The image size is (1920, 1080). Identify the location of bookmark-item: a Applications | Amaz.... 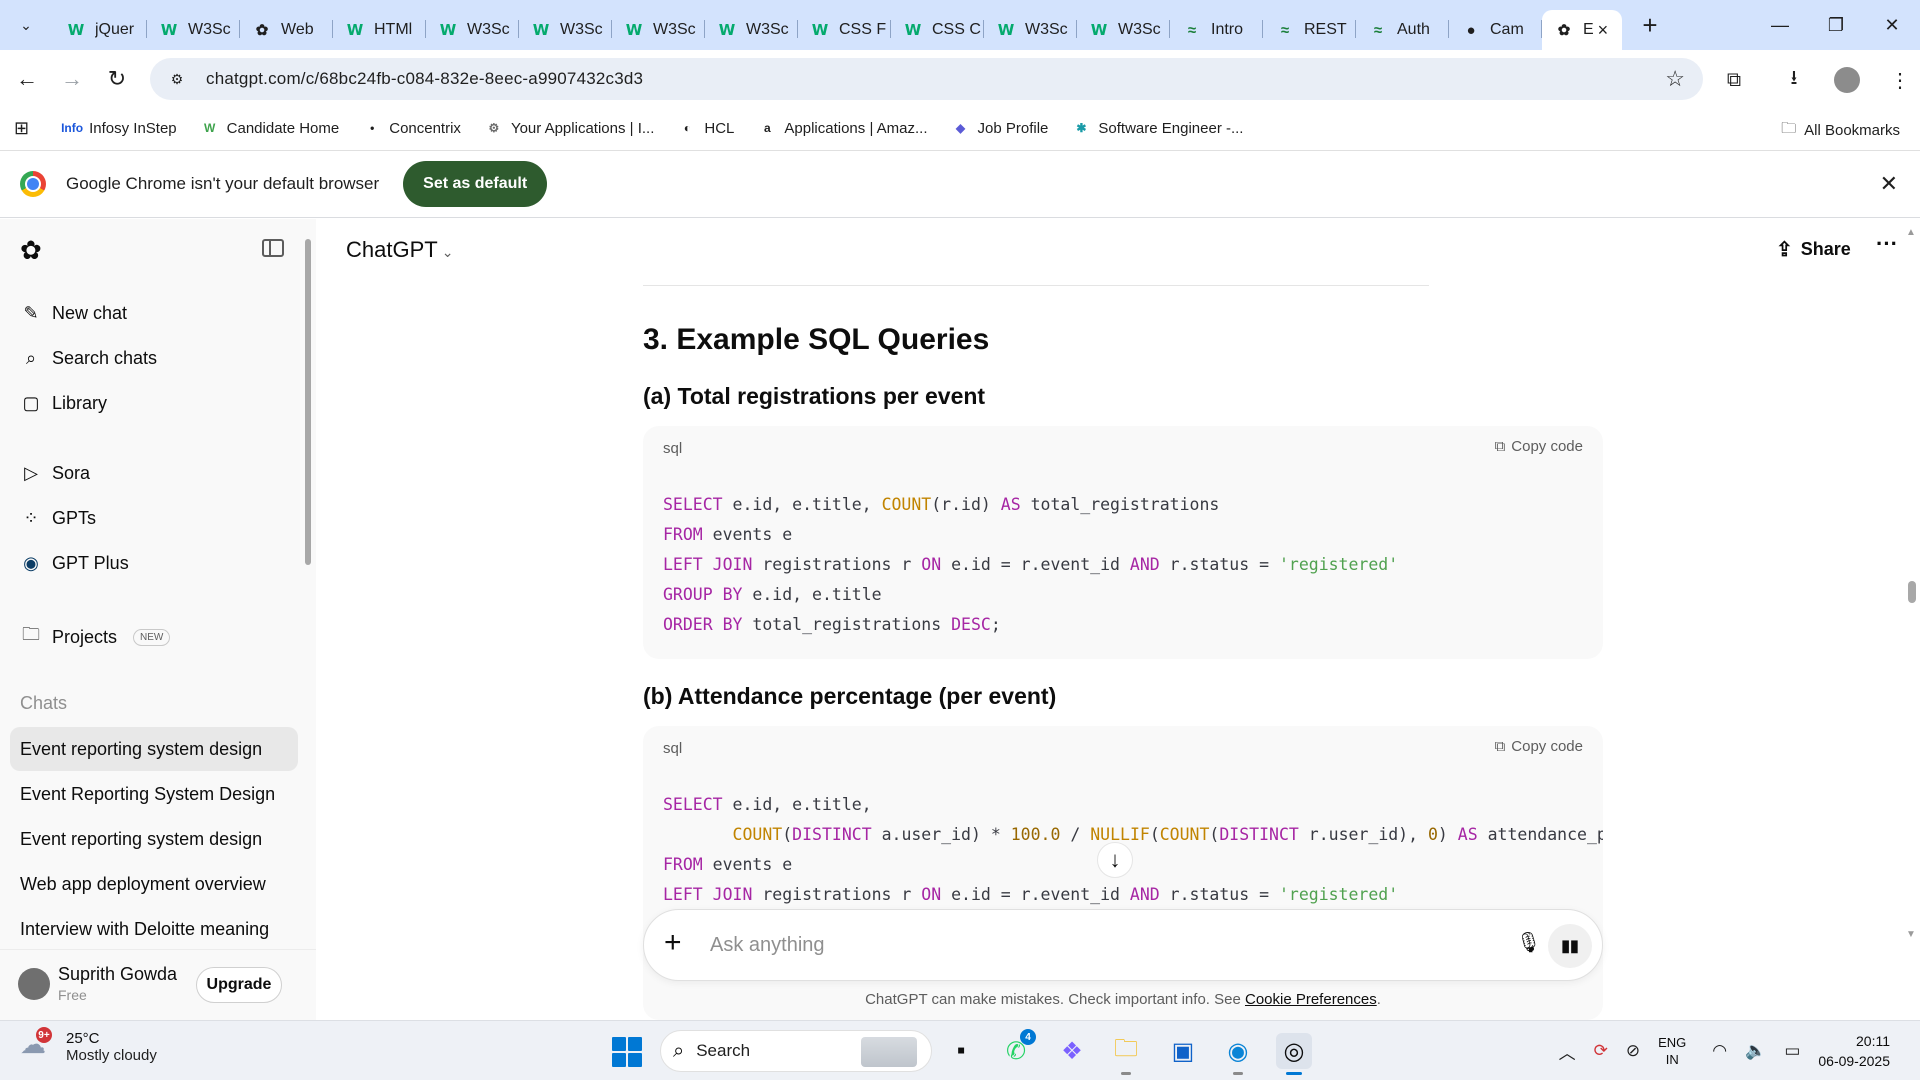
(842, 128).